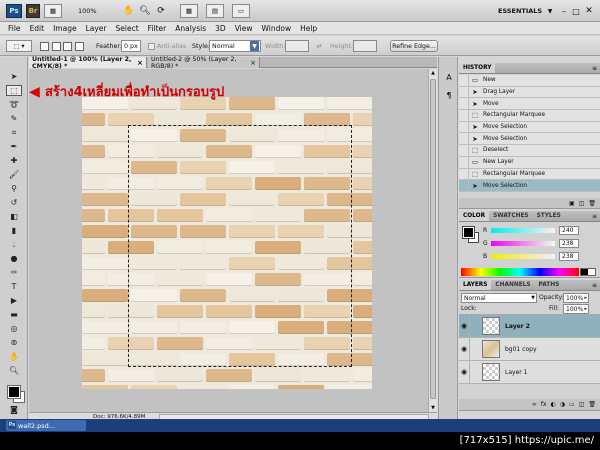 The width and height of the screenshot is (600, 450). Describe the element at coordinates (68, 46) in the screenshot. I see `subtract-selection-mode` at that location.